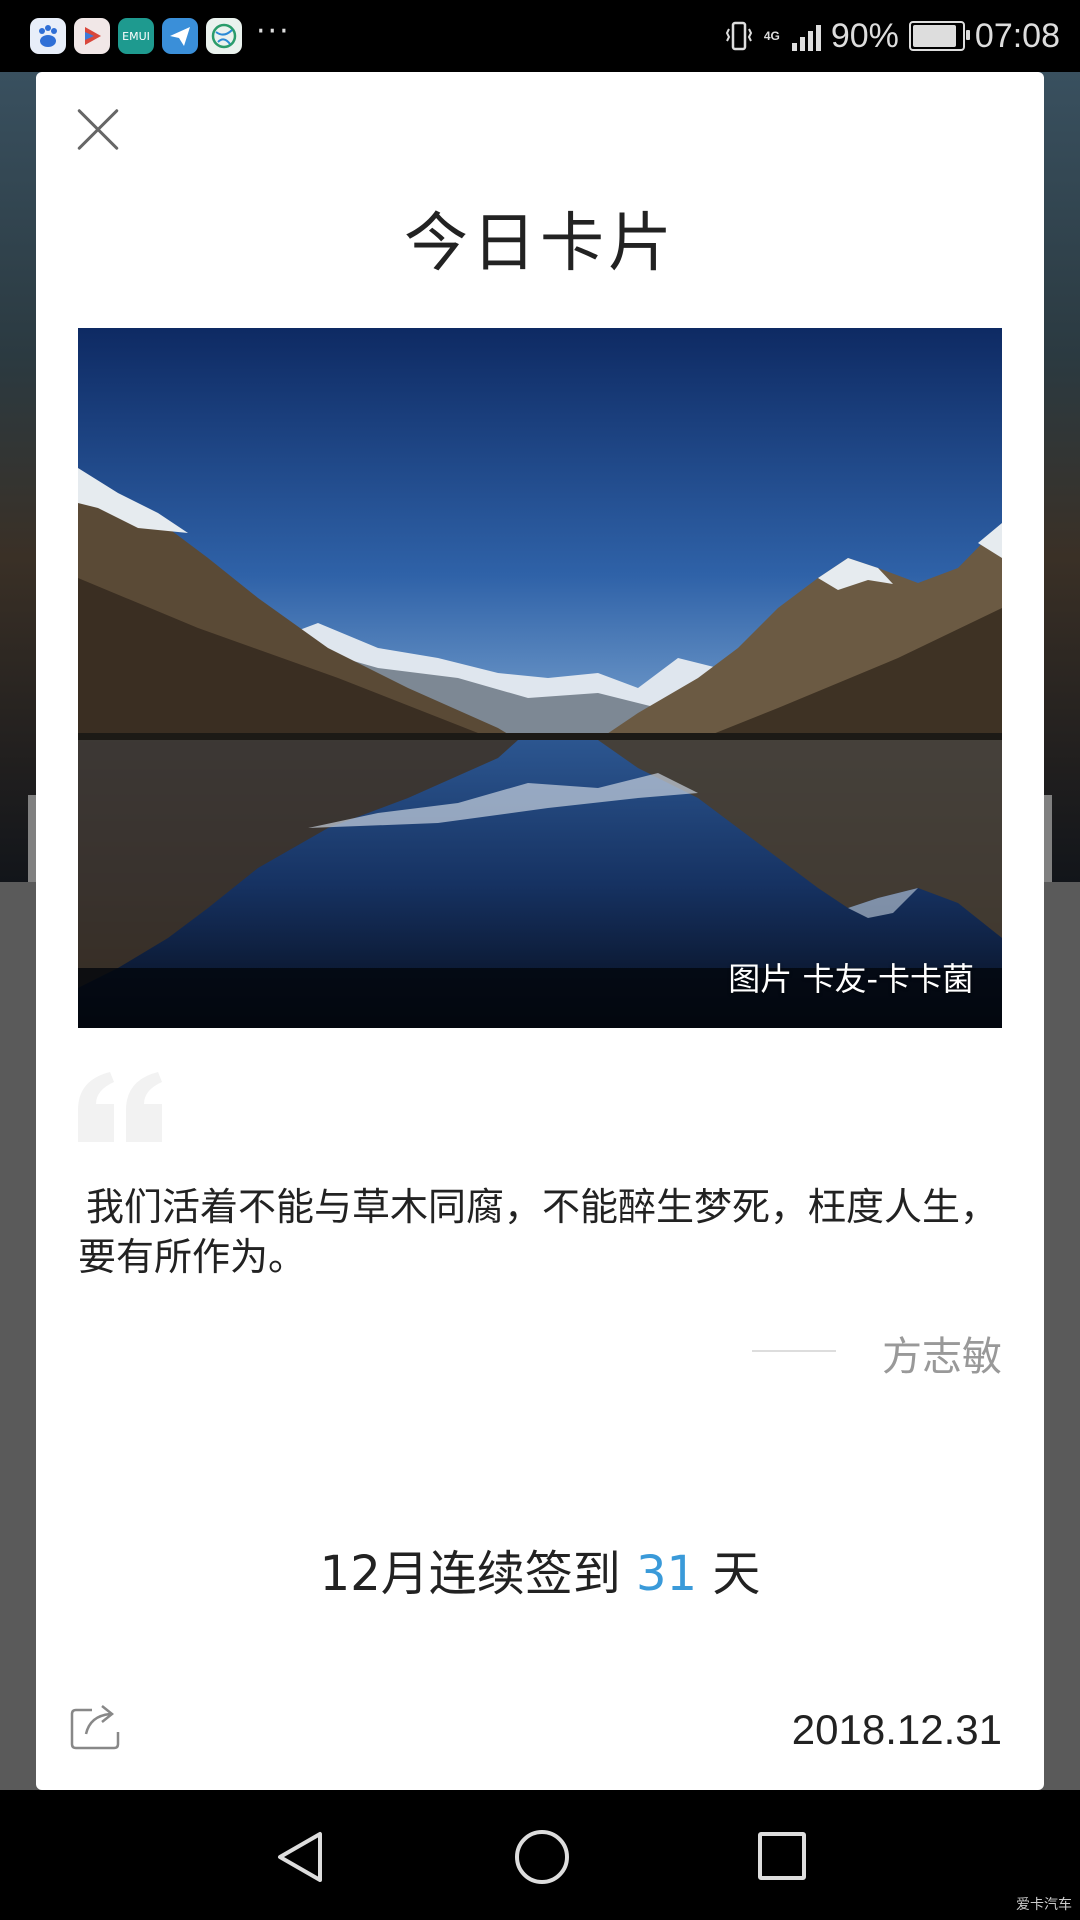 The width and height of the screenshot is (1080, 1920). Describe the element at coordinates (1044, 1905) in the screenshot. I see `watermark: 爱卡汽车` at that location.